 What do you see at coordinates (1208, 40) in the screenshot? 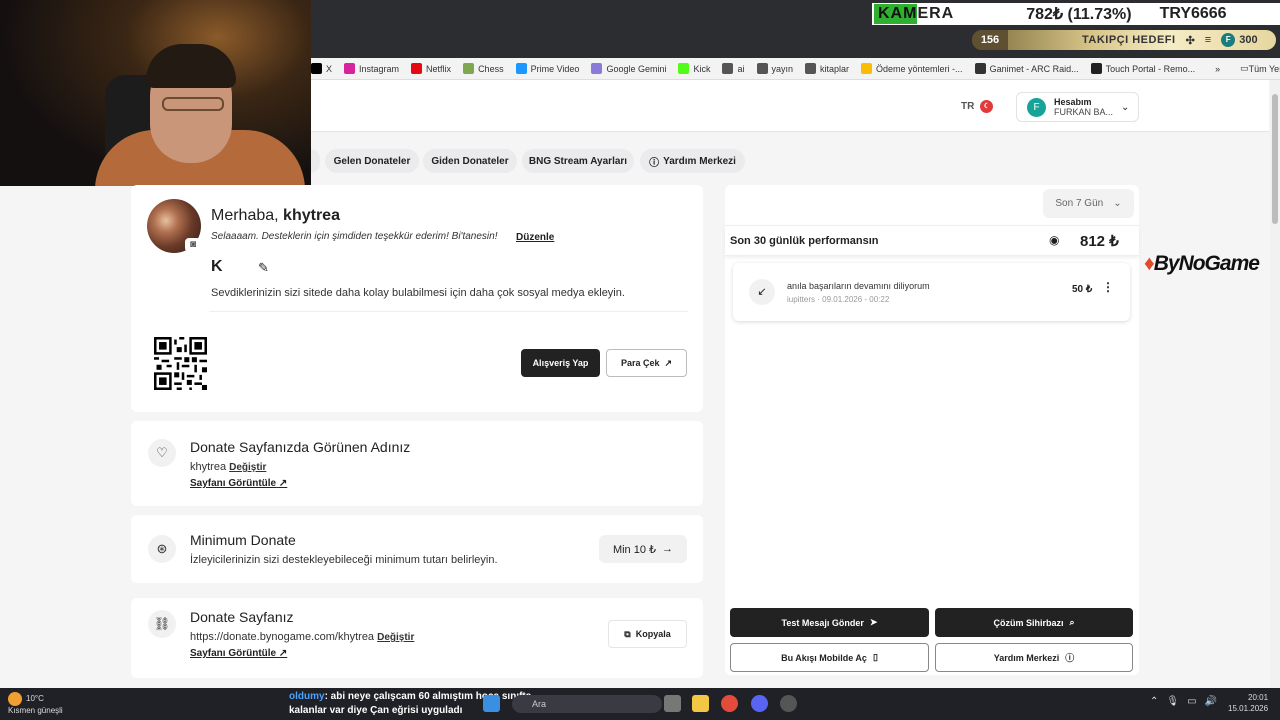
I see `queue-icon: ≡` at bounding box center [1208, 40].